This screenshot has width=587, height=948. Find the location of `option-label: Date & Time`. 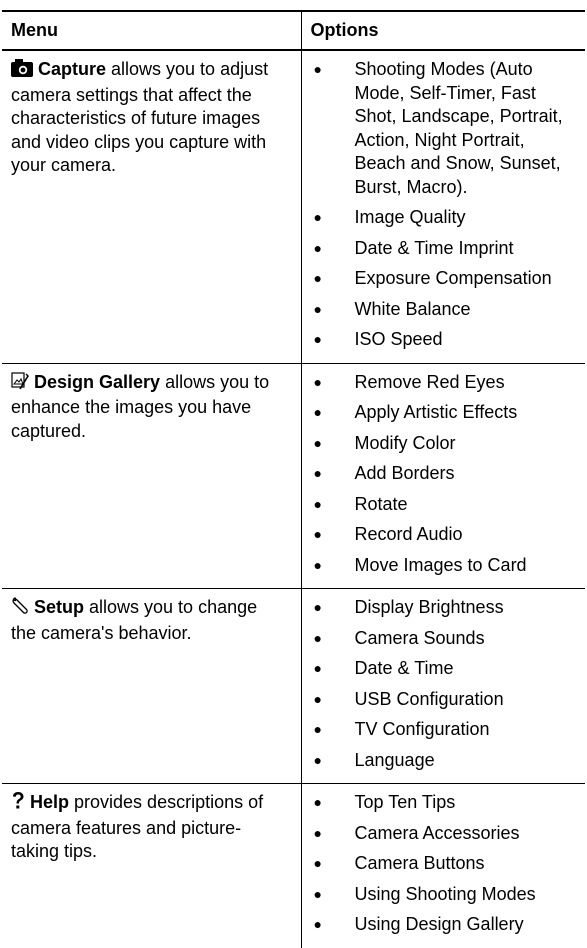

option-label: Date & Time is located at coordinates (404, 668).